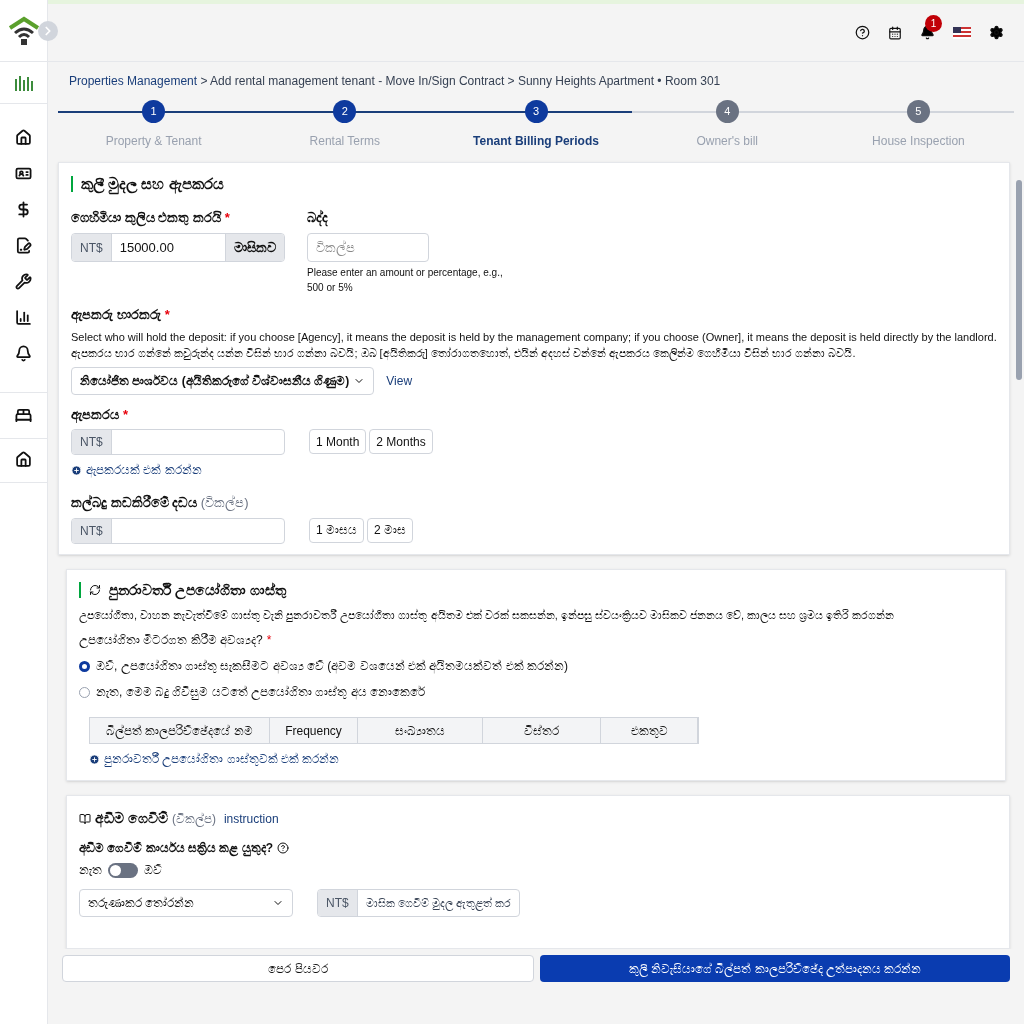 This screenshot has height=1024, width=1024. Describe the element at coordinates (171, 640) in the screenshot. I see `field-label: උපයෝගිතා මීටරගත කිරීම අවශ්‍යද?` at that location.